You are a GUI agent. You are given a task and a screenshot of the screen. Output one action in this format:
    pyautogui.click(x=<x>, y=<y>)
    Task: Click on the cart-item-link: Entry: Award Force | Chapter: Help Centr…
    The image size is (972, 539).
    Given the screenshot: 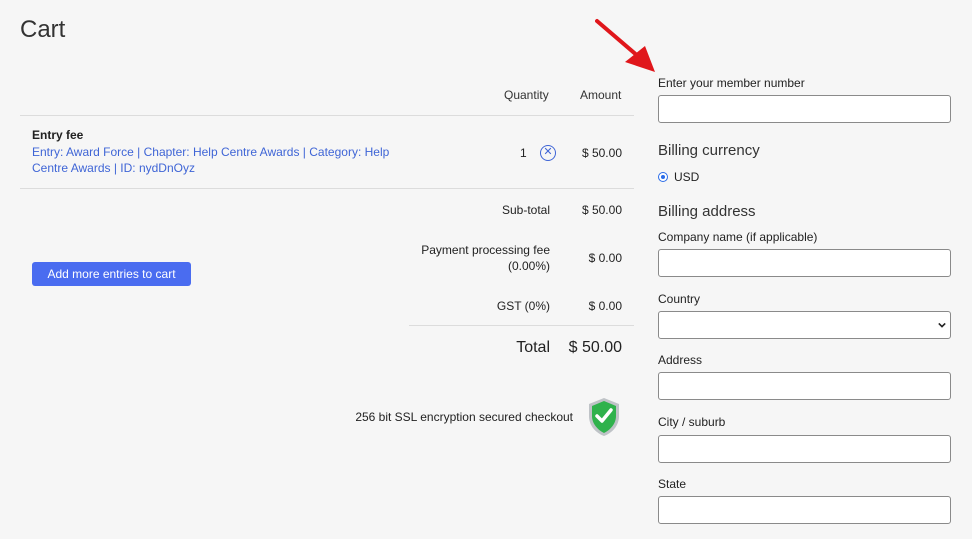 What is the action you would take?
    pyautogui.click(x=222, y=160)
    